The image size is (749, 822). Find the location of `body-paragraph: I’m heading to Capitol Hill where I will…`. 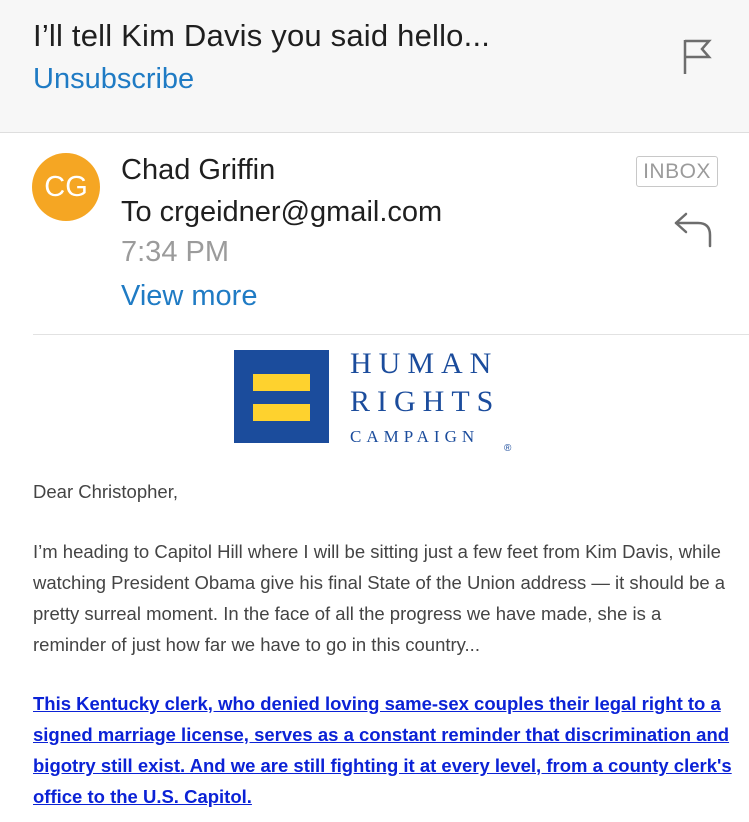

body-paragraph: I’m heading to Capitol Hill where I will… is located at coordinates (379, 598).